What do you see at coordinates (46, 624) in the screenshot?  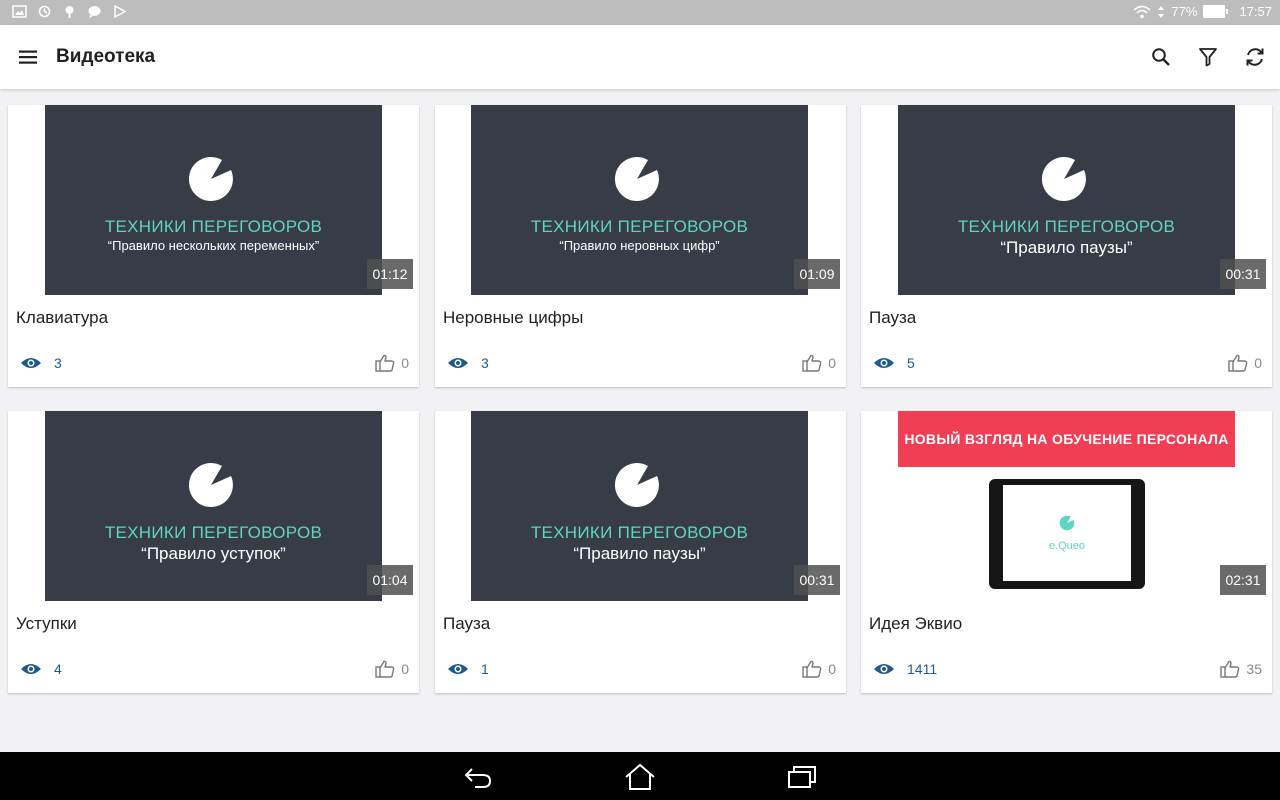 I see `video-title: Уступки` at bounding box center [46, 624].